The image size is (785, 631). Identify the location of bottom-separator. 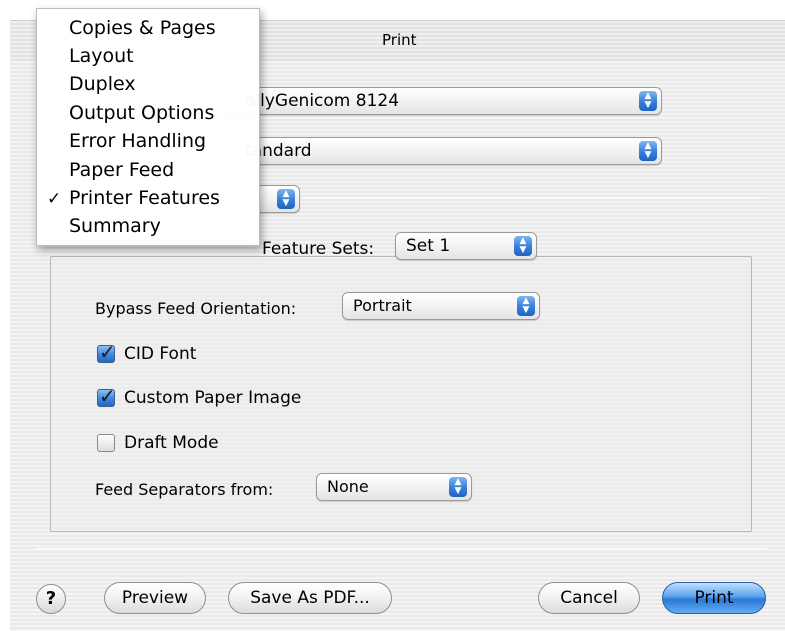
(401, 548).